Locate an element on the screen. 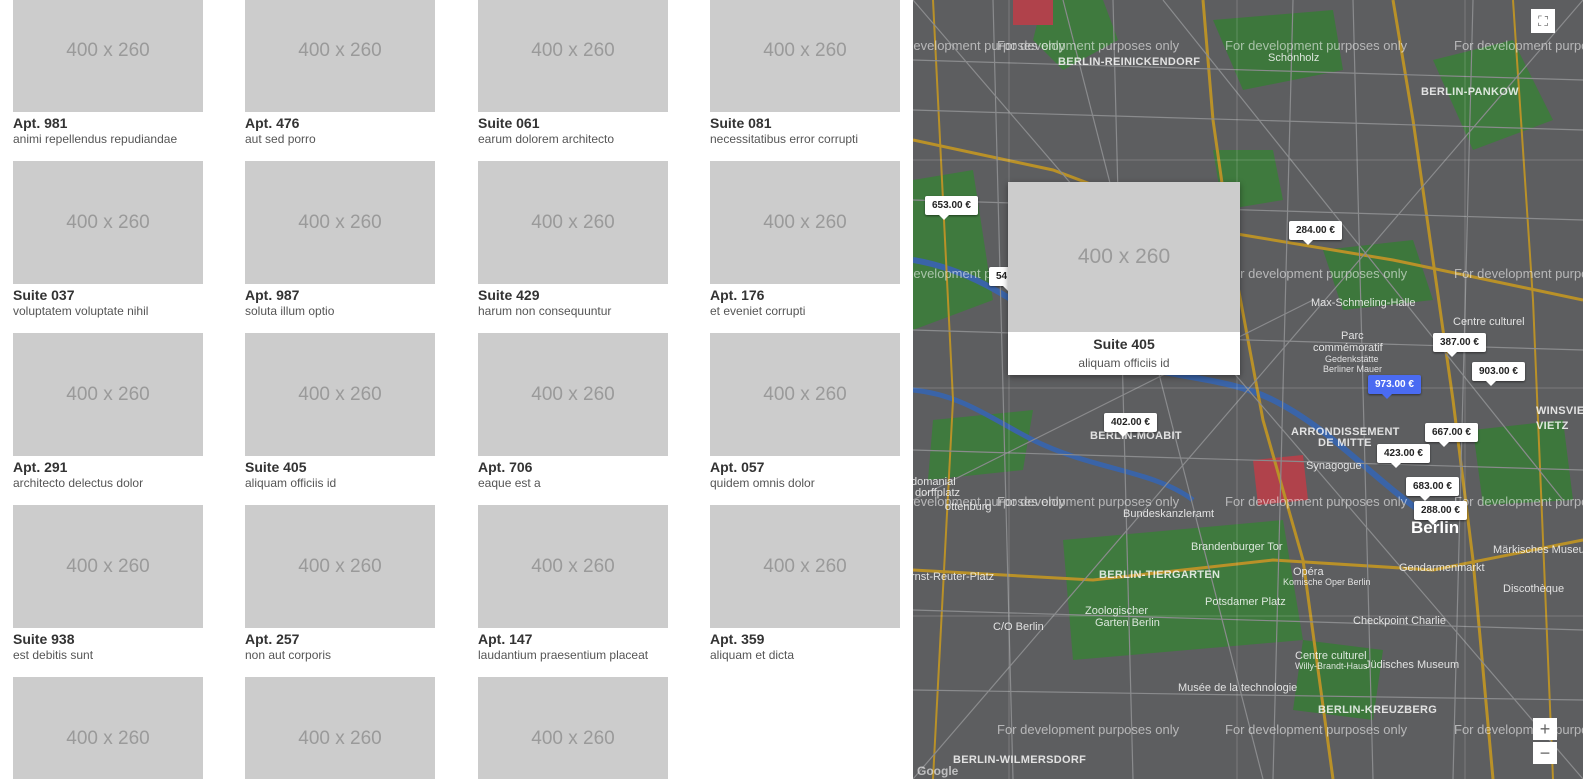  listing-title: Suite 037 is located at coordinates (44, 295).